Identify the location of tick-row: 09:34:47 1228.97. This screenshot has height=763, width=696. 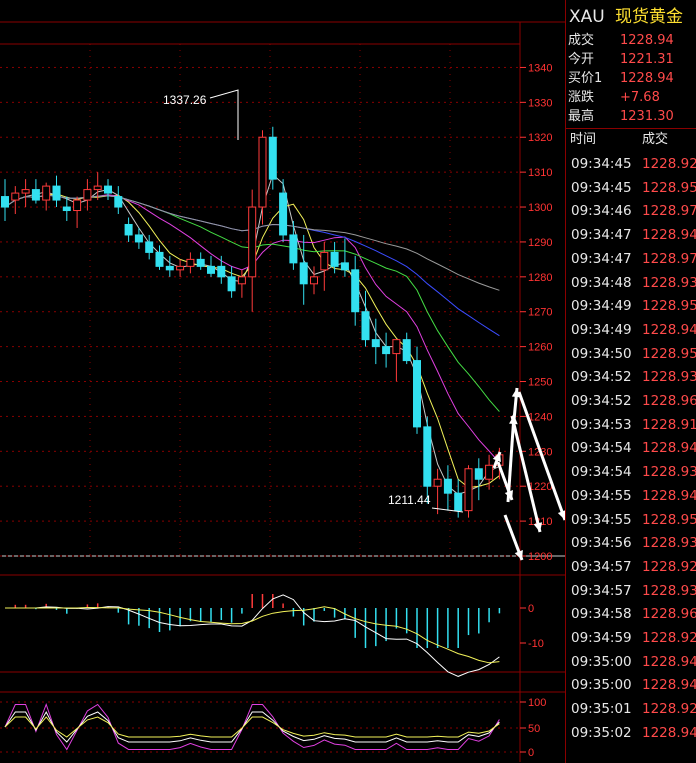
(631, 260).